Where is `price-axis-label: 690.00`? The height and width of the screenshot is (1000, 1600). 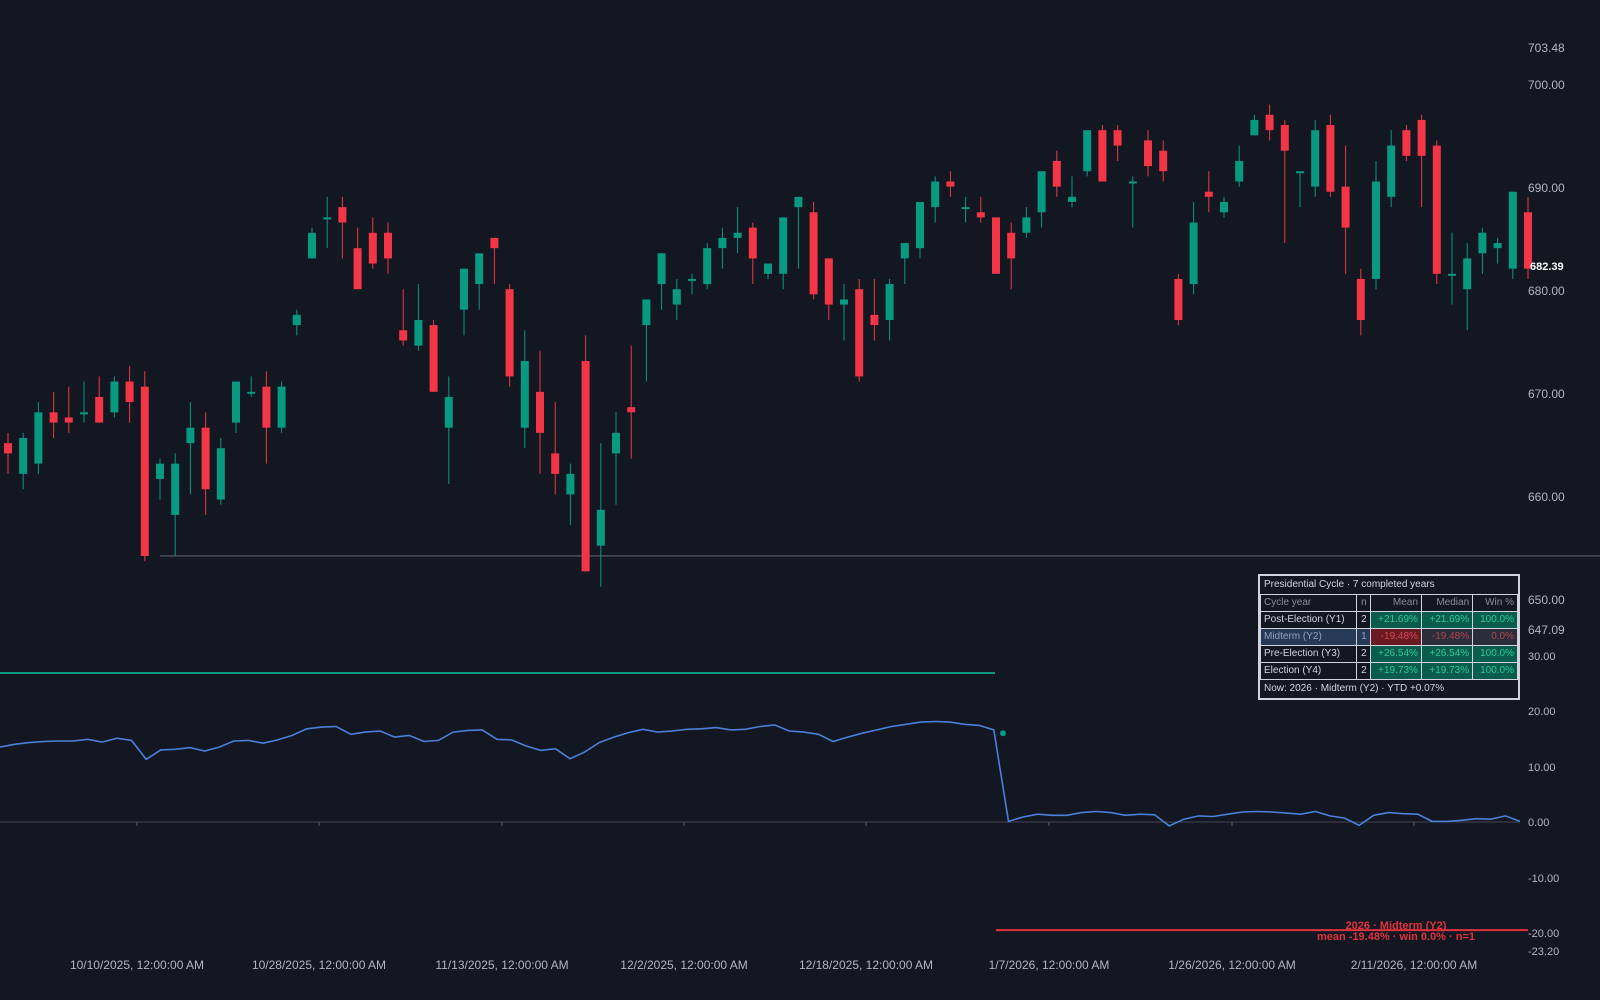 price-axis-label: 690.00 is located at coordinates (1546, 188).